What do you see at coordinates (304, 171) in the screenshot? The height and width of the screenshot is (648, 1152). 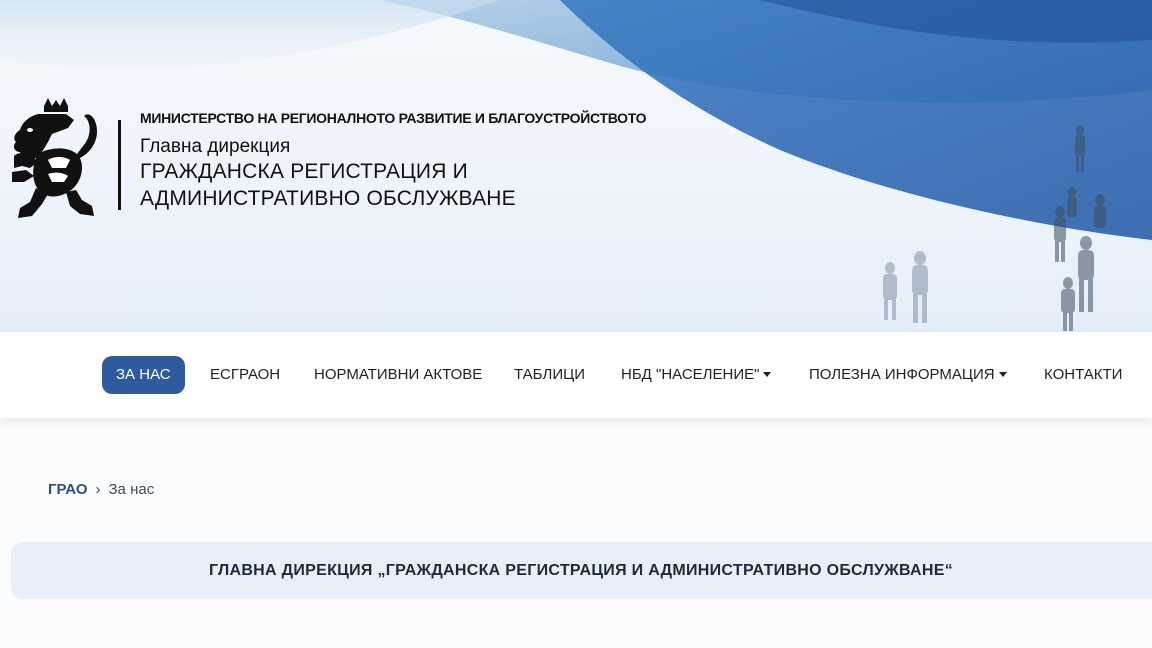 I see `directorate-name-line1: ГРАЖДАНСКА РЕГИСТРАЦИЯ И` at bounding box center [304, 171].